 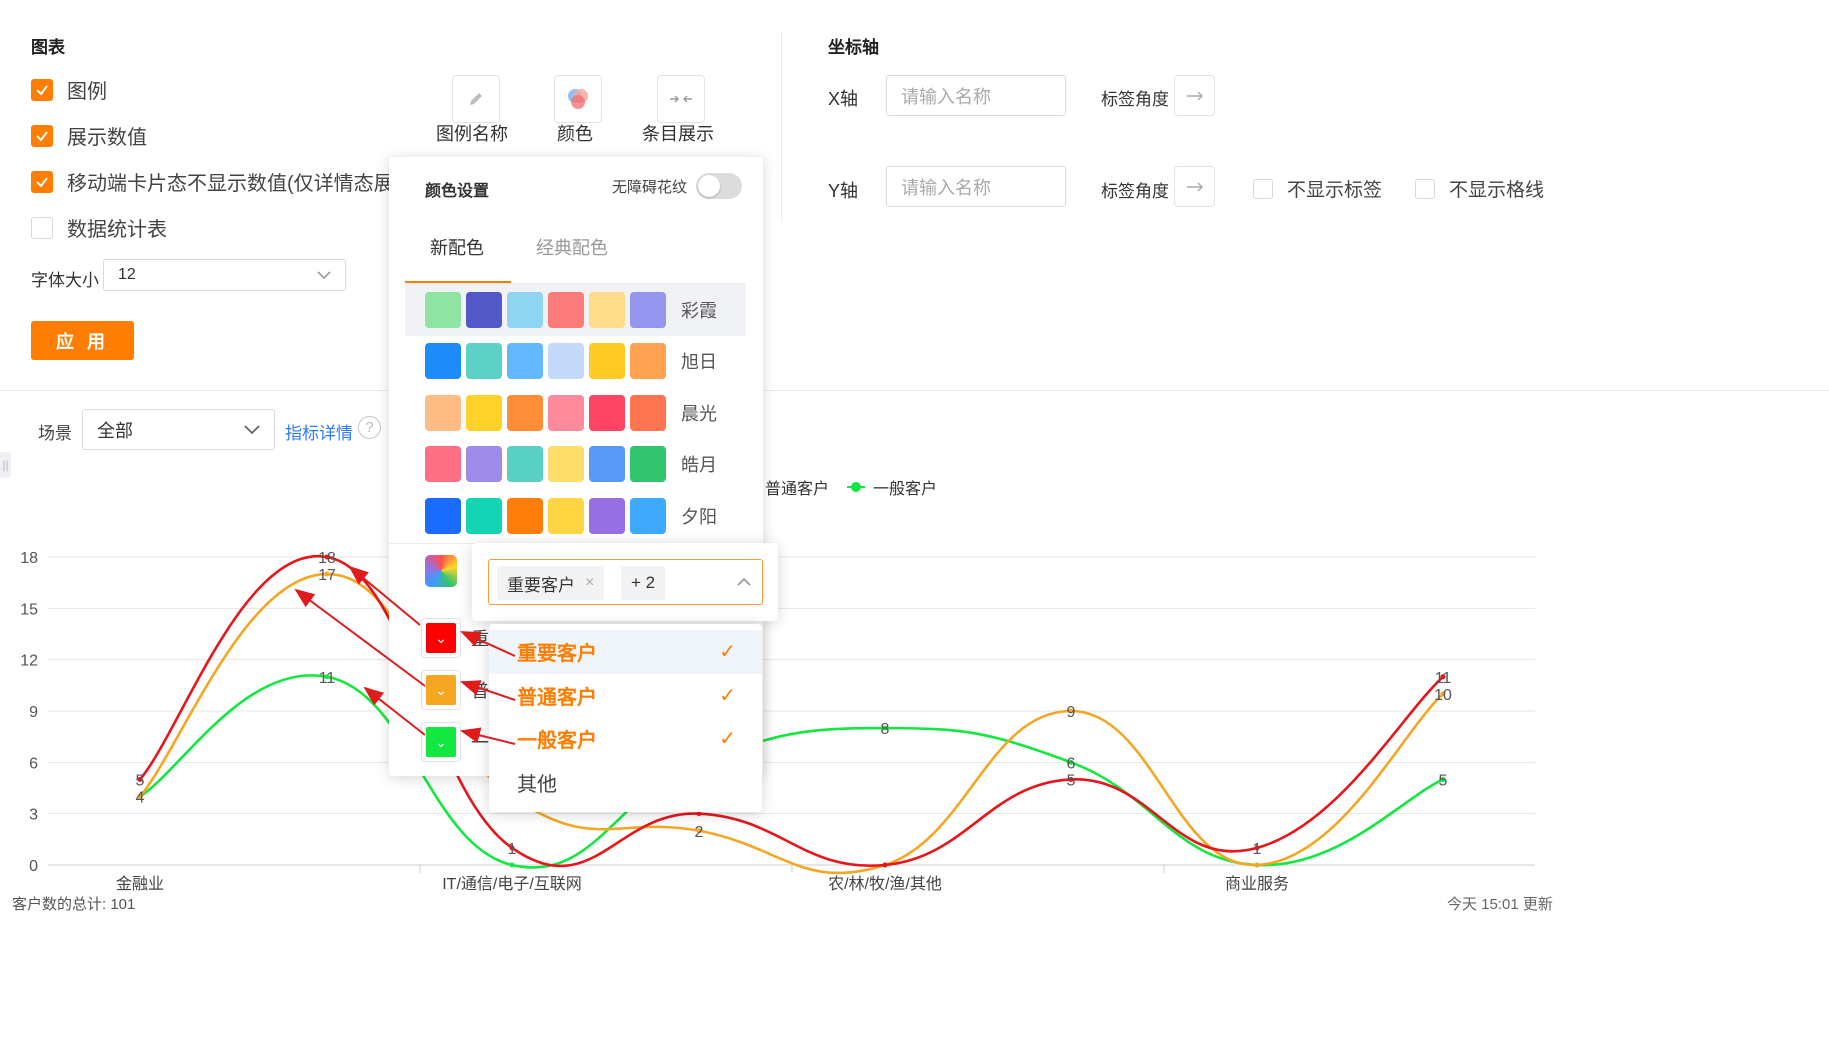 What do you see at coordinates (885, 729) in the screenshot?
I see `data-label: 8` at bounding box center [885, 729].